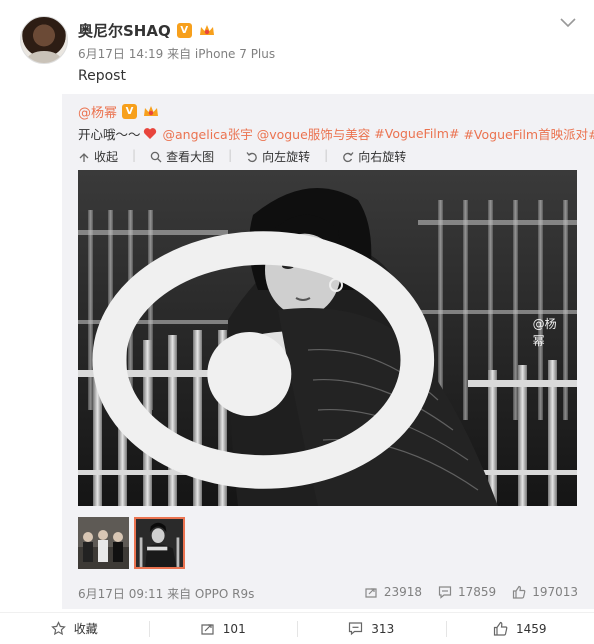  What do you see at coordinates (106, 157) in the screenshot?
I see `collapse-label: 收起` at bounding box center [106, 157].